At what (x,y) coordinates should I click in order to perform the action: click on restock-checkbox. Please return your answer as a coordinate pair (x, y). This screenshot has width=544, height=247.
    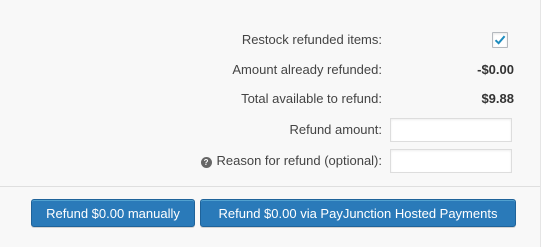
    Looking at the image, I should click on (500, 40).